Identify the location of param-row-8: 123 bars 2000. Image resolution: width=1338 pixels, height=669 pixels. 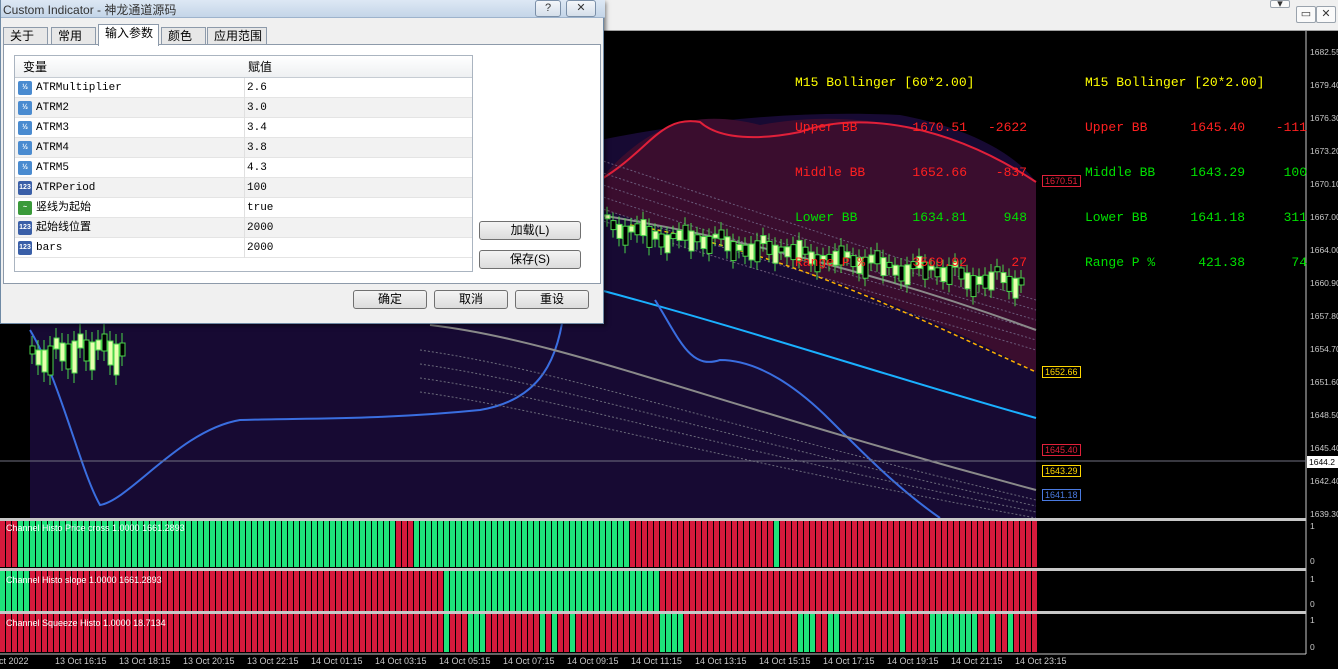
(243, 248).